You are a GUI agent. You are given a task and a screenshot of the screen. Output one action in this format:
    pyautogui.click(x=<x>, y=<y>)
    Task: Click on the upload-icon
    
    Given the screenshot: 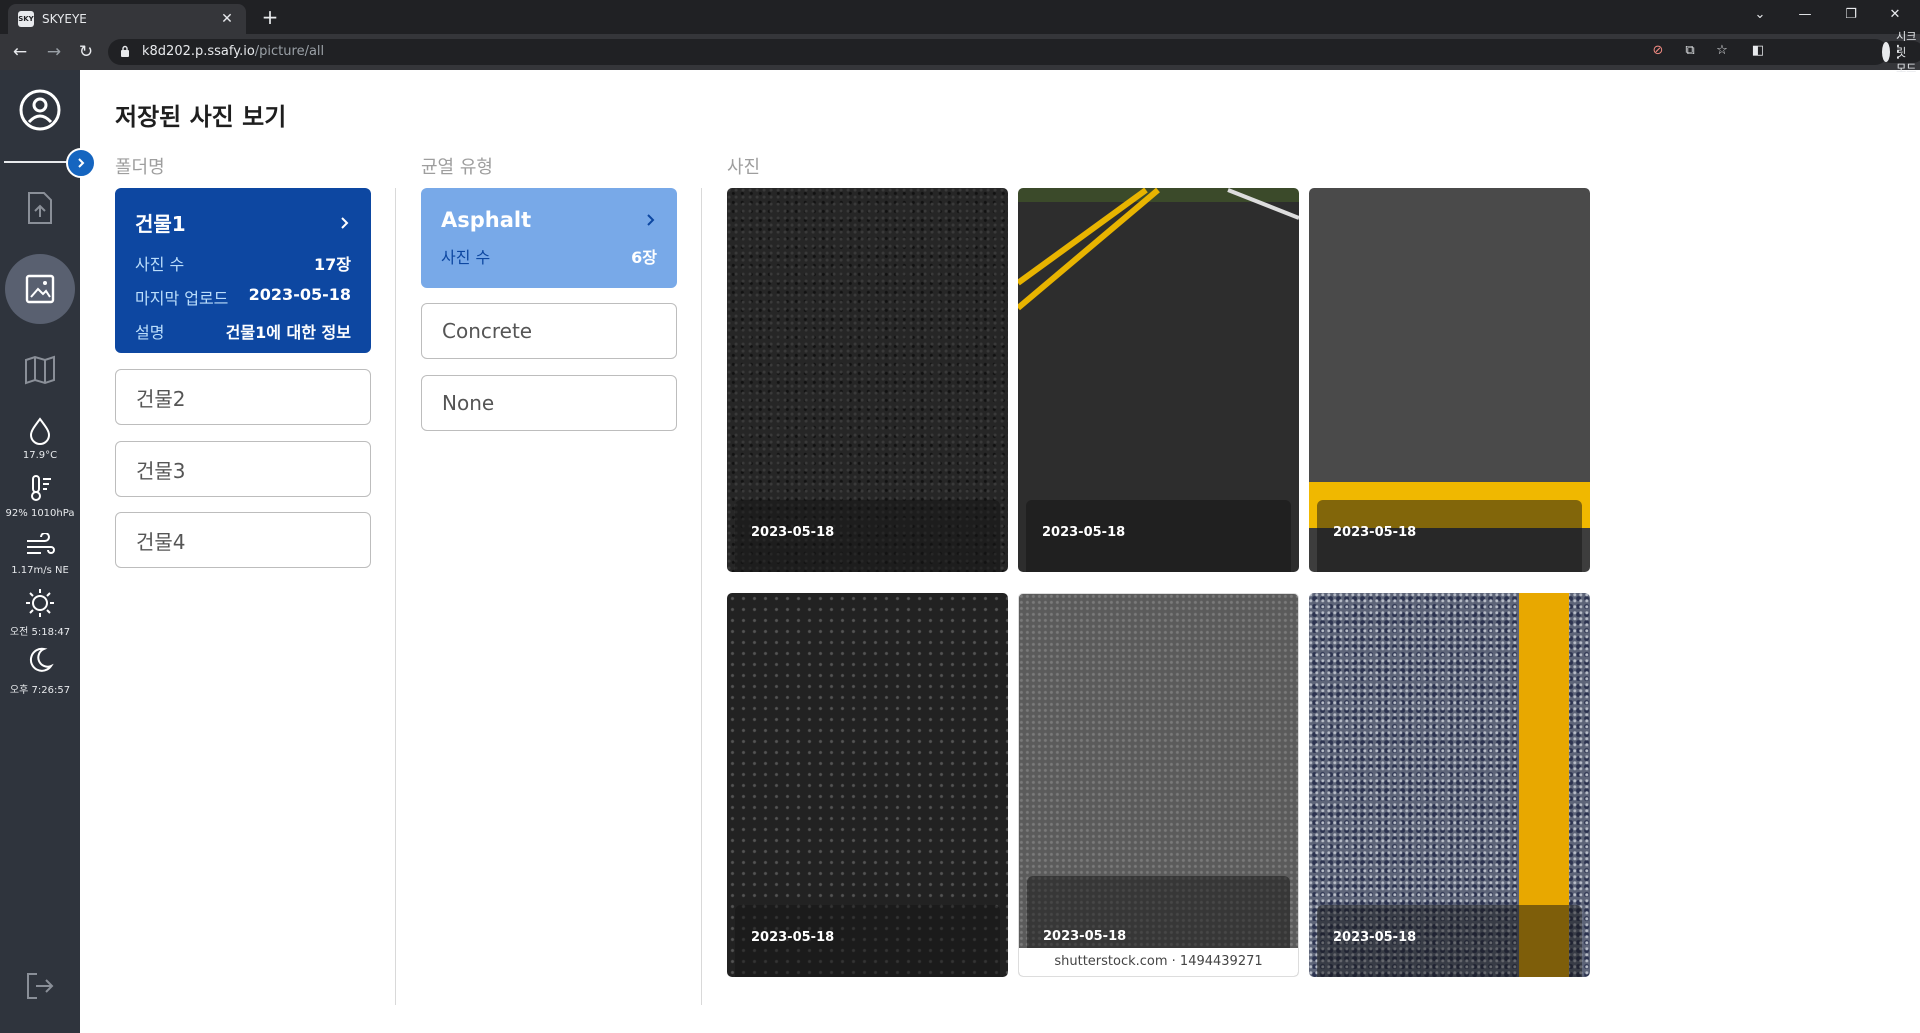 What is the action you would take?
    pyautogui.click(x=40, y=208)
    